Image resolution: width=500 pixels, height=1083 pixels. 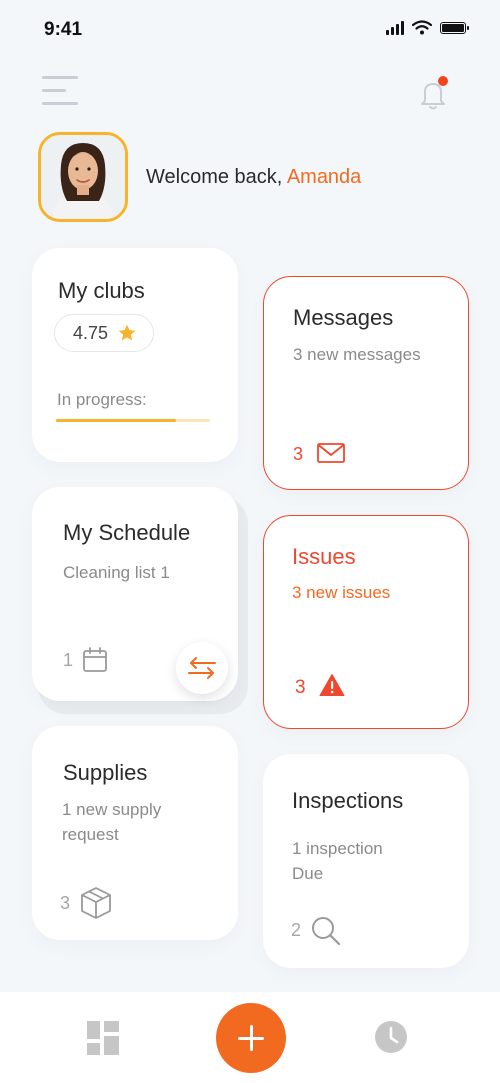 I want to click on search-icon, so click(x=326, y=931).